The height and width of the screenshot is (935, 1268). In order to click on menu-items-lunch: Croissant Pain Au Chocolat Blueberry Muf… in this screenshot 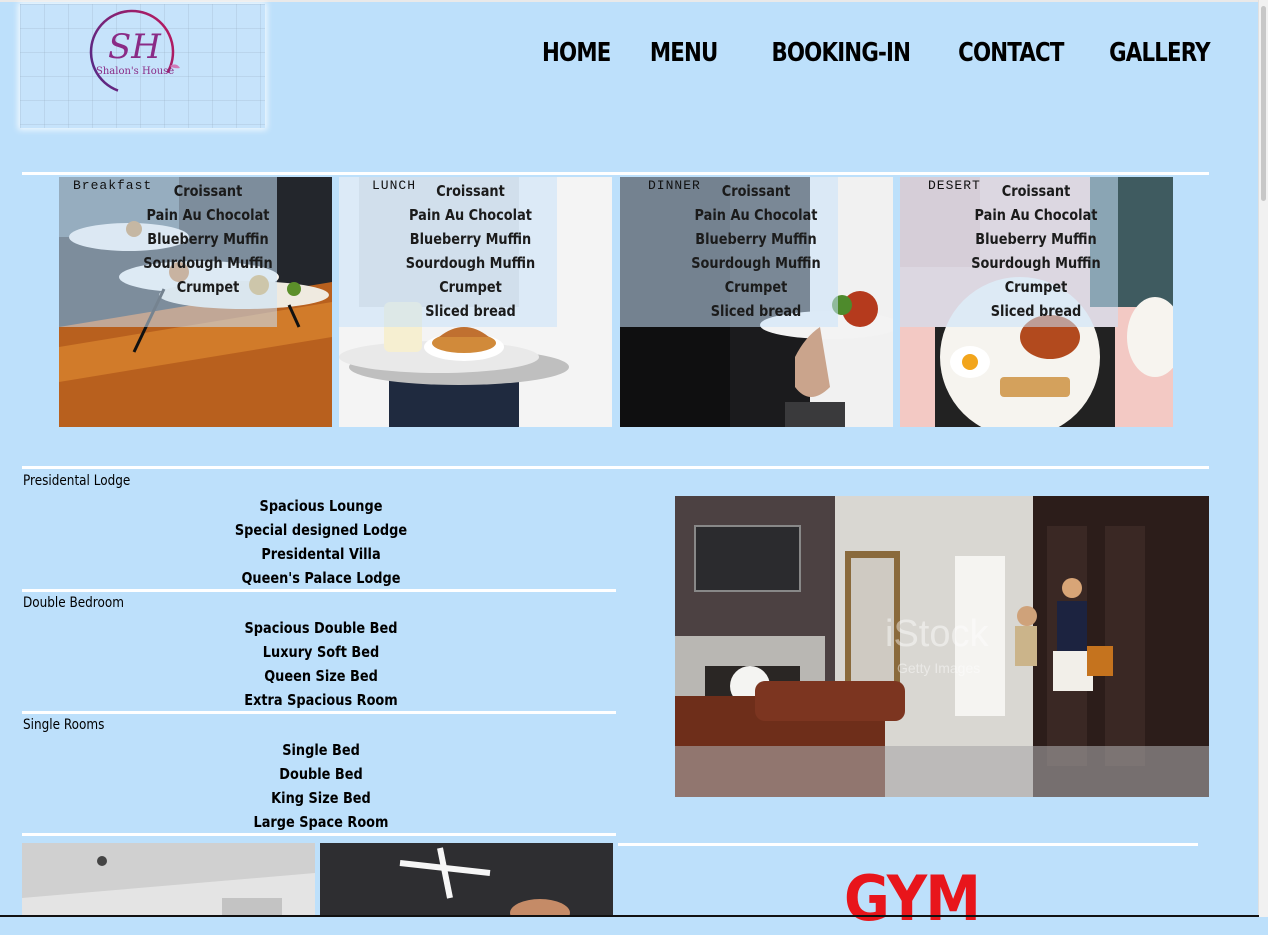, I will do `click(470, 251)`.